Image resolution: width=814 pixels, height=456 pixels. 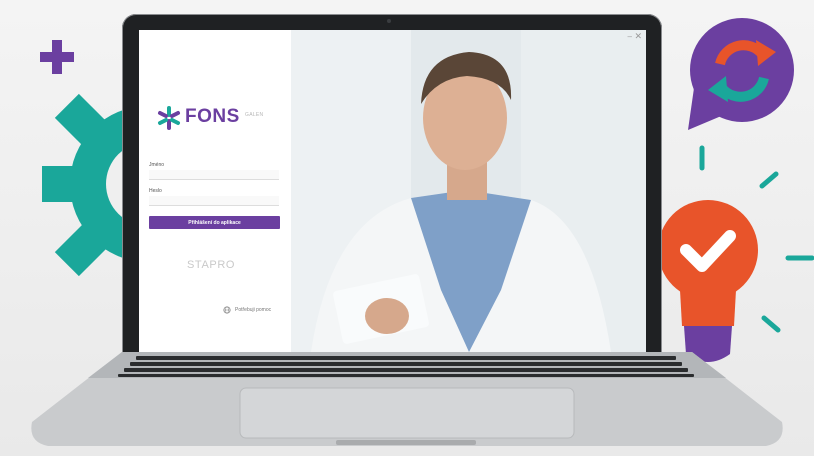 What do you see at coordinates (214, 222) in the screenshot?
I see `login-button: Přihlášení do aplikace` at bounding box center [214, 222].